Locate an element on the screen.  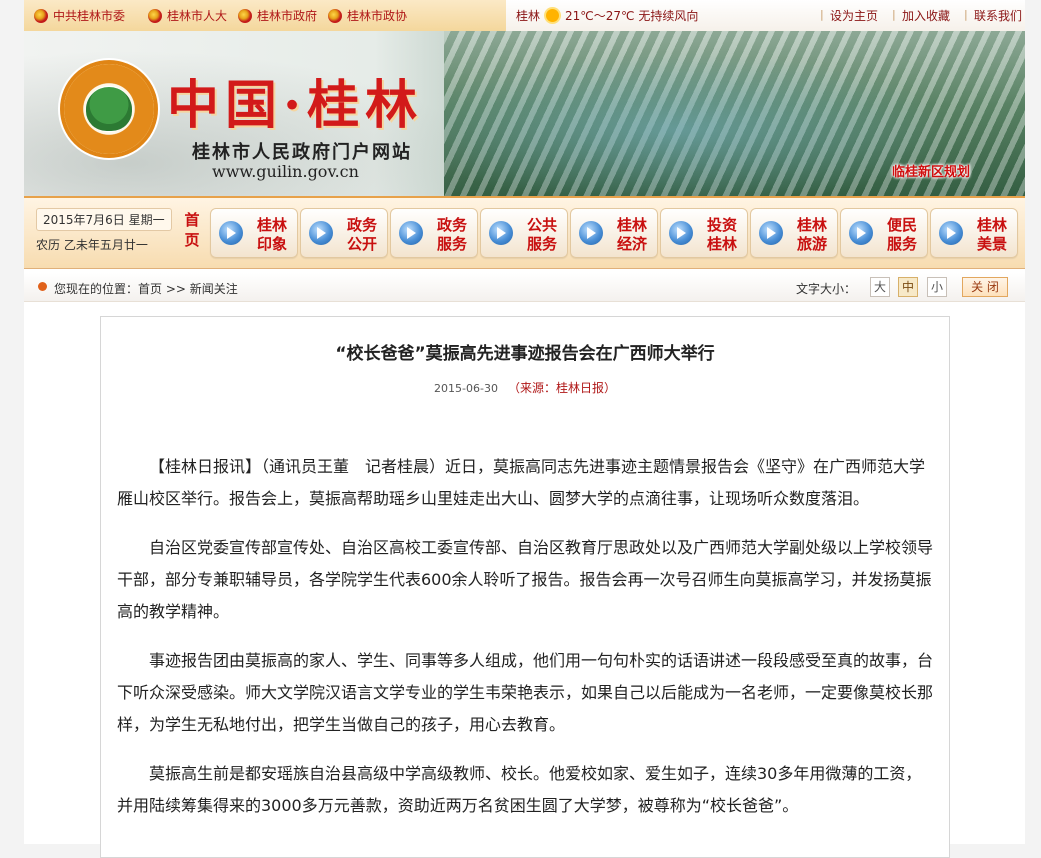
top-right-panel: 桂林 21℃～27℃ 无持续风向 | 设为主页 | 加入收藏 | 联系我们 is located at coordinates (765, 15).